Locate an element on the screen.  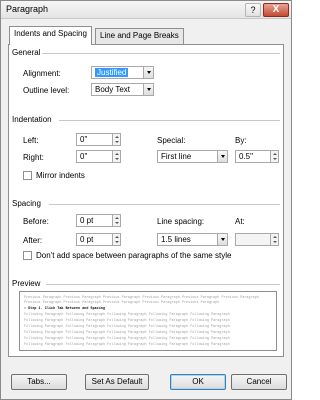
left-indent-input: 0" is located at coordinates (98, 139).